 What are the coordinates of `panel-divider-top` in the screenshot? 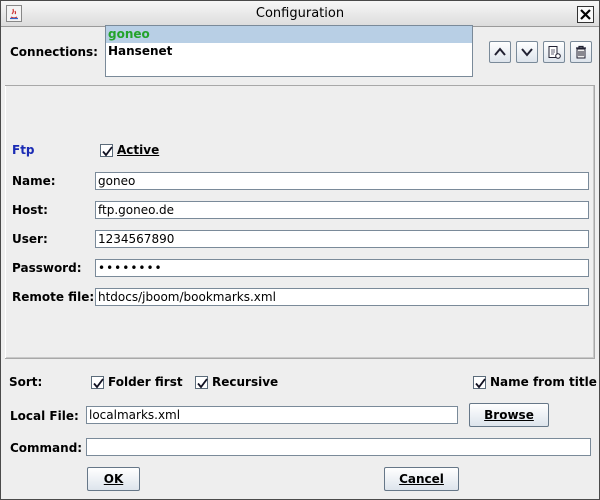 It's located at (300, 85).